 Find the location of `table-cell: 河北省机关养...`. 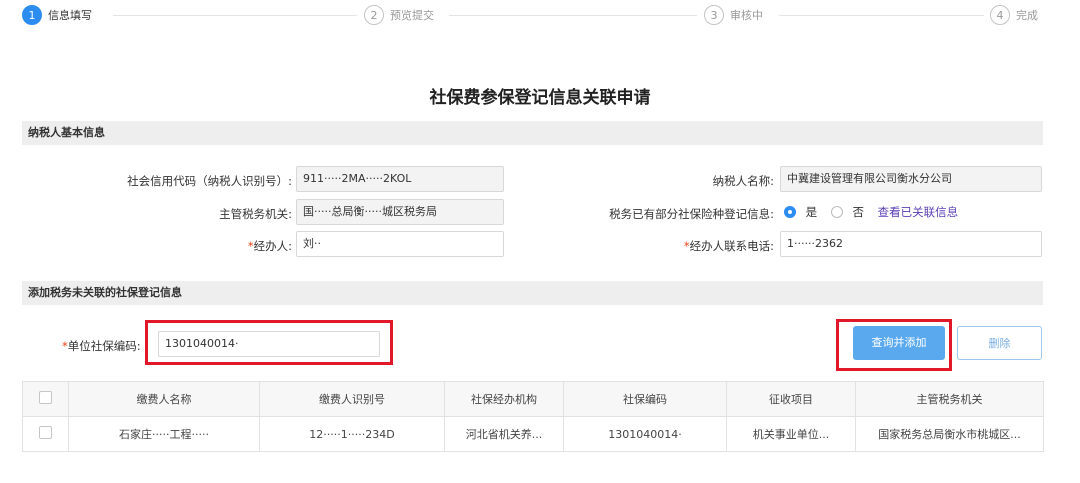

table-cell: 河北省机关养... is located at coordinates (504, 434).